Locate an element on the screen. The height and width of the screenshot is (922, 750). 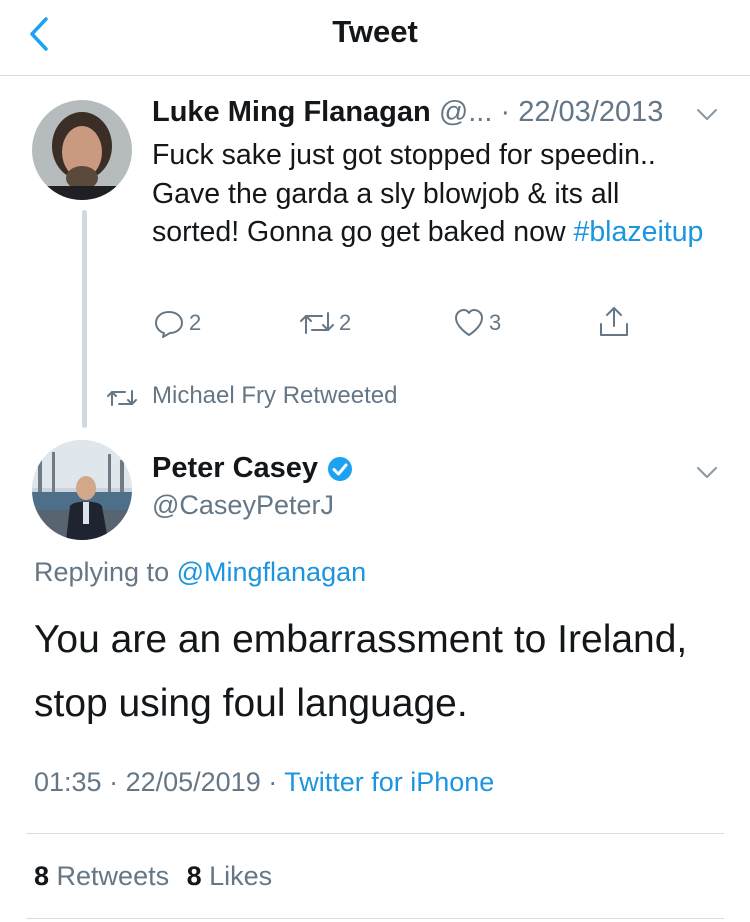
like-count: 3 is located at coordinates (495, 322).